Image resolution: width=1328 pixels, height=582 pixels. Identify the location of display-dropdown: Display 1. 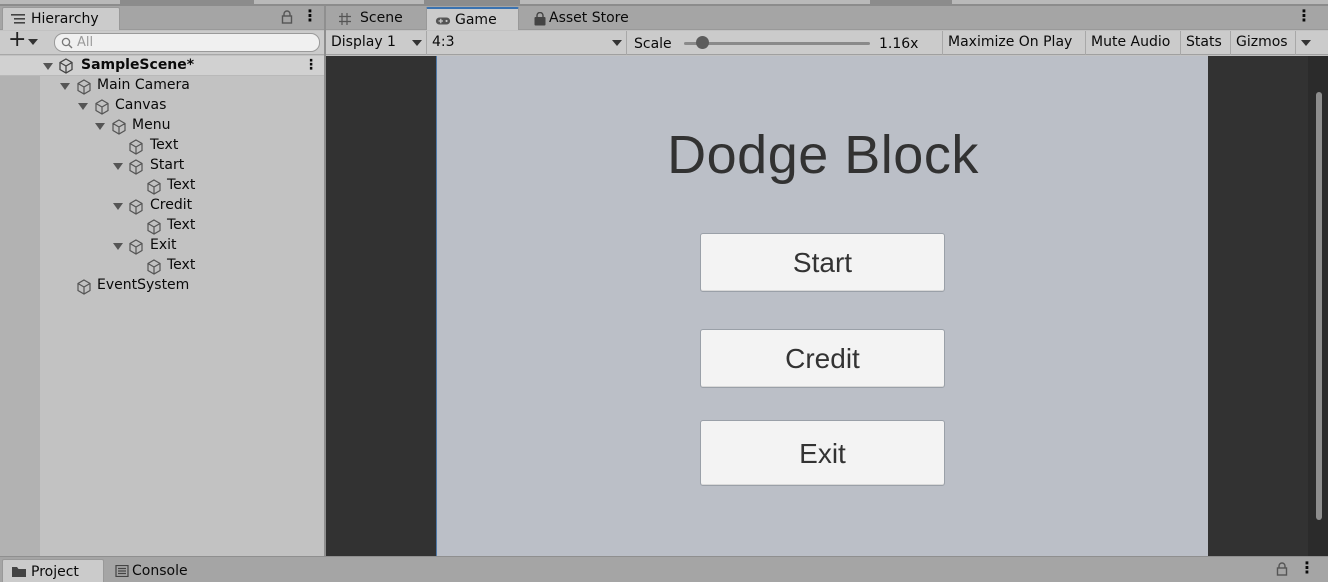
(376, 43).